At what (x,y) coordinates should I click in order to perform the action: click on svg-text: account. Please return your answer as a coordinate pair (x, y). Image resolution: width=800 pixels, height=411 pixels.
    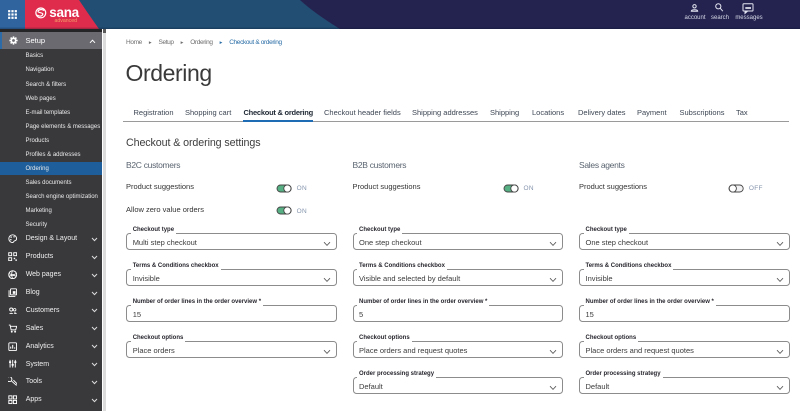
    Looking at the image, I should click on (694, 18).